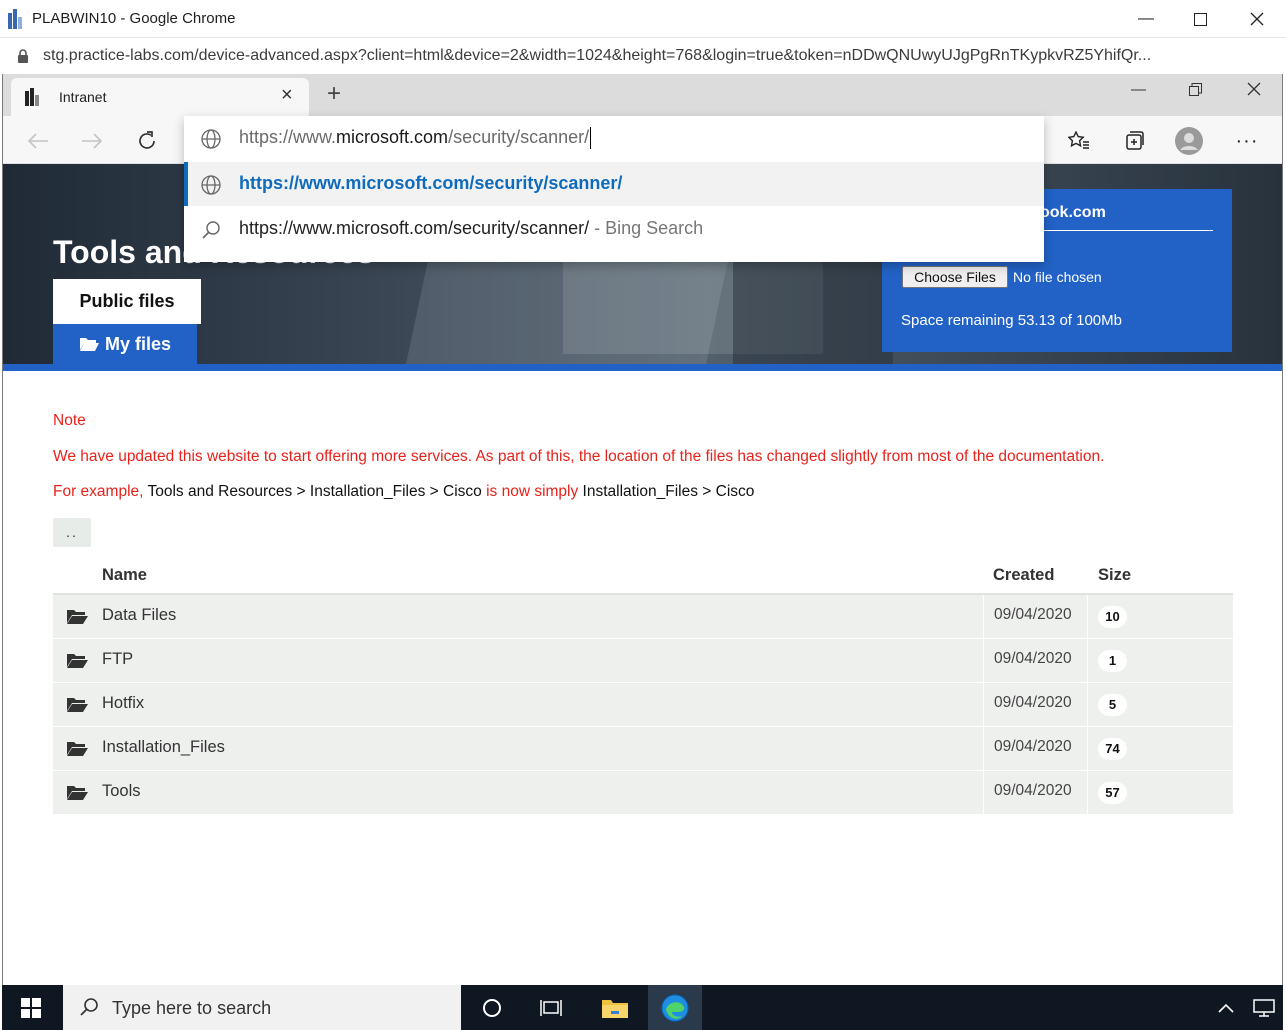 The height and width of the screenshot is (1030, 1286). I want to click on edge-minimize-button: —, so click(1138, 89).